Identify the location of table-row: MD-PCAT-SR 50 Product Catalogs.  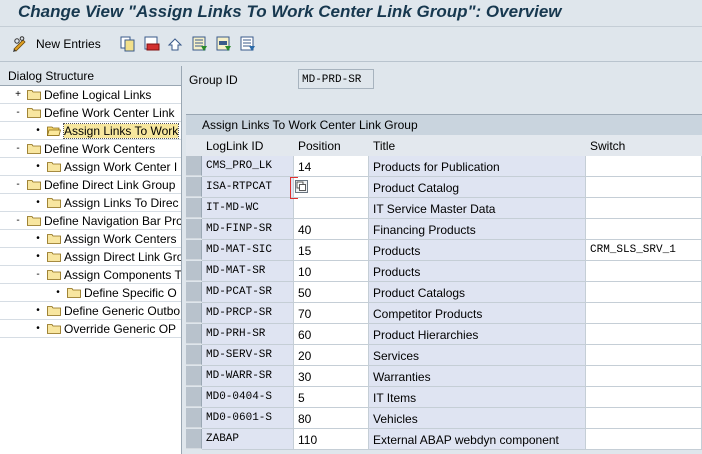
(444, 292).